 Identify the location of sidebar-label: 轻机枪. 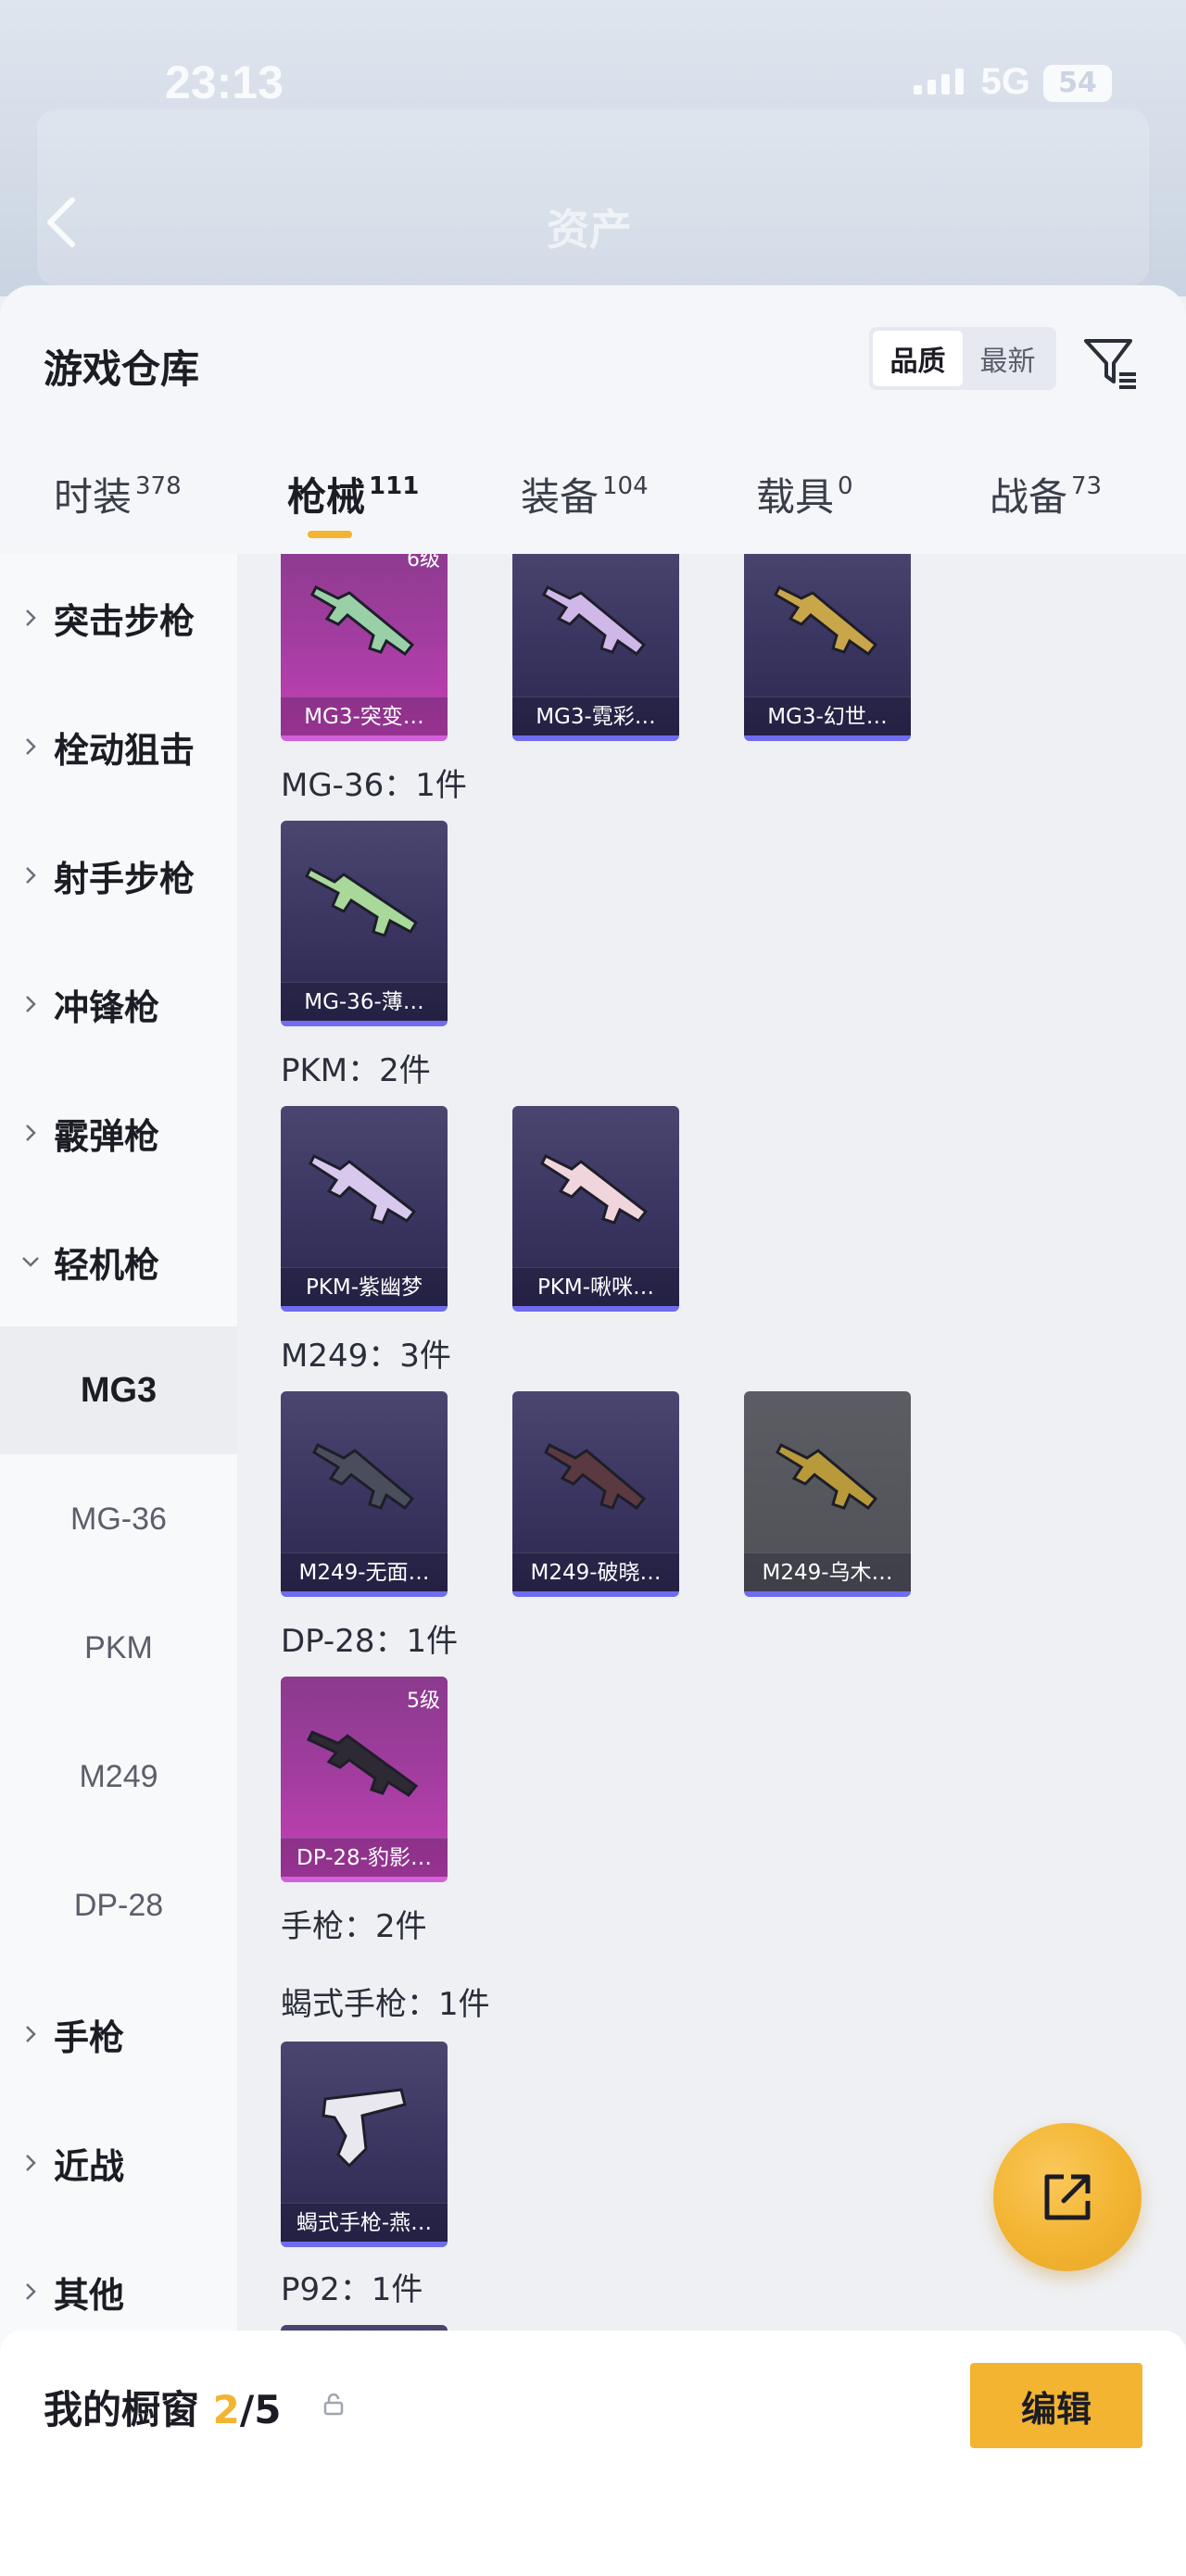
(107, 1265).